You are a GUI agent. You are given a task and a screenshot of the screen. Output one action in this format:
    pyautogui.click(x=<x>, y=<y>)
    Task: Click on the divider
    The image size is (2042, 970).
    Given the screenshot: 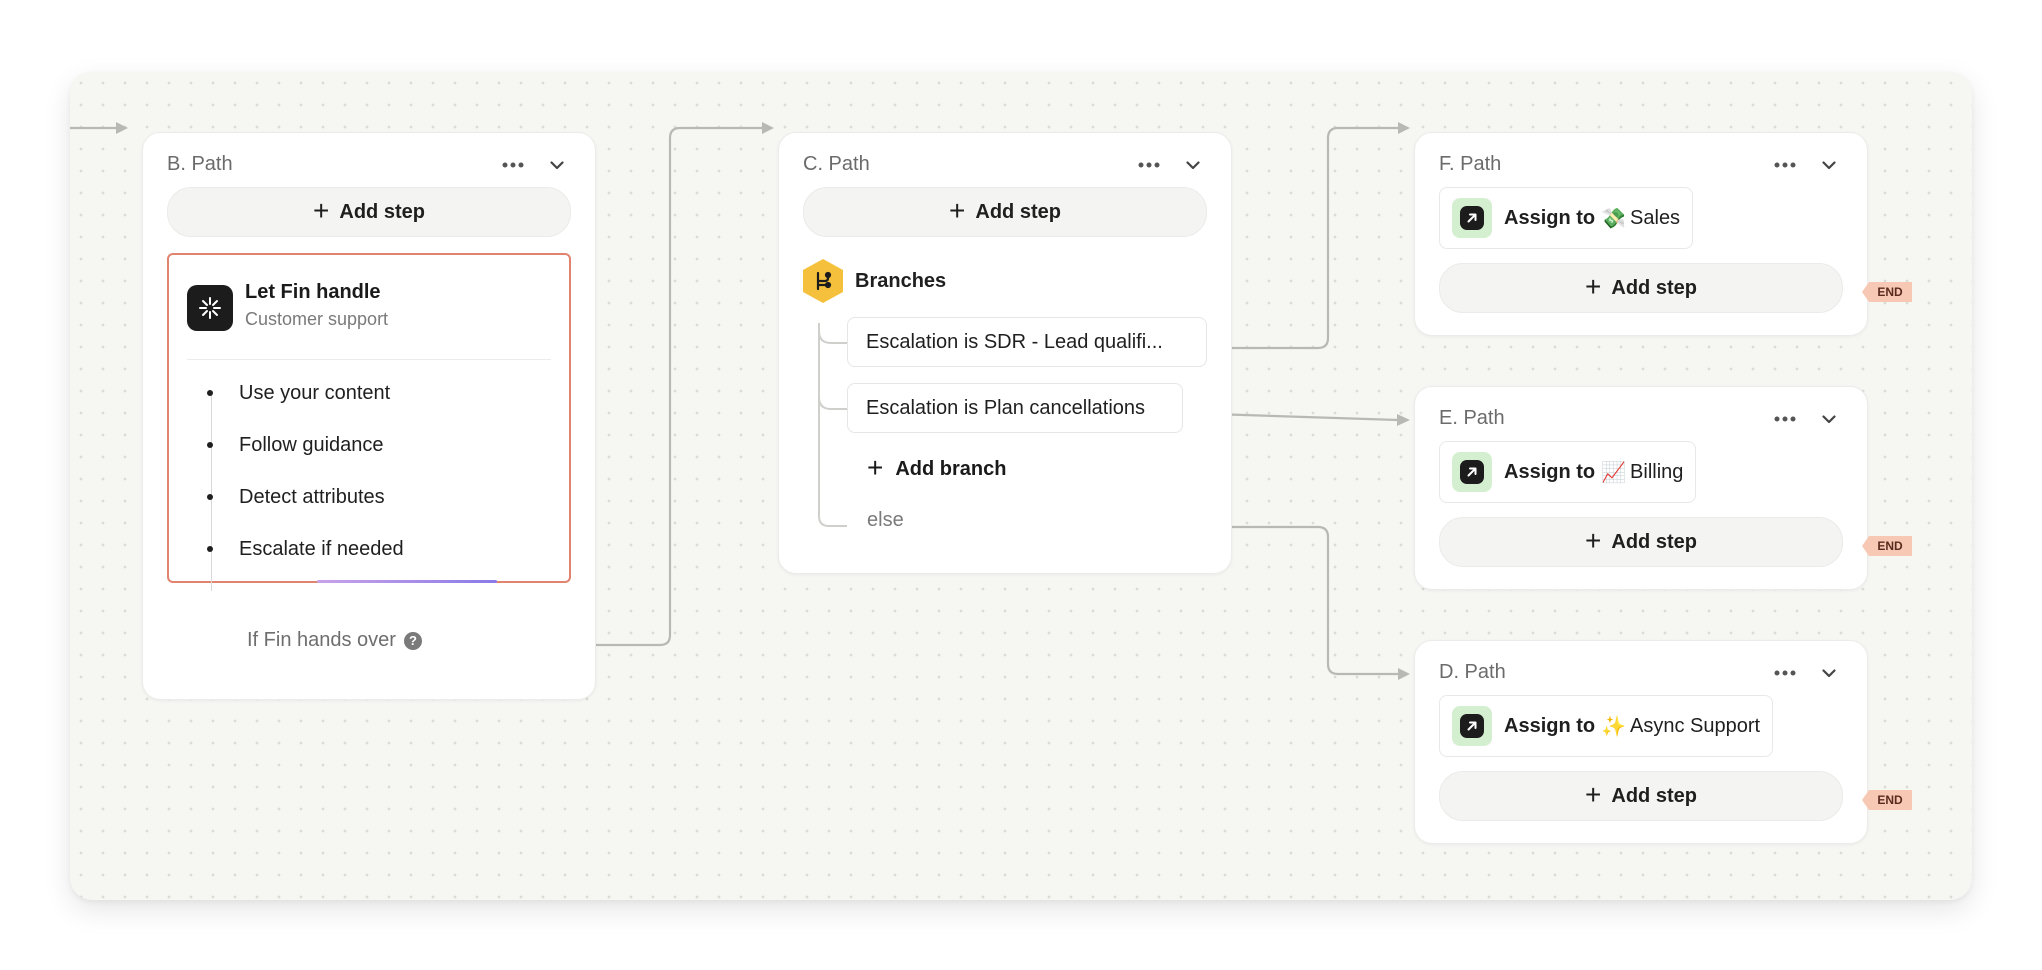 What is the action you would take?
    pyautogui.click(x=369, y=359)
    